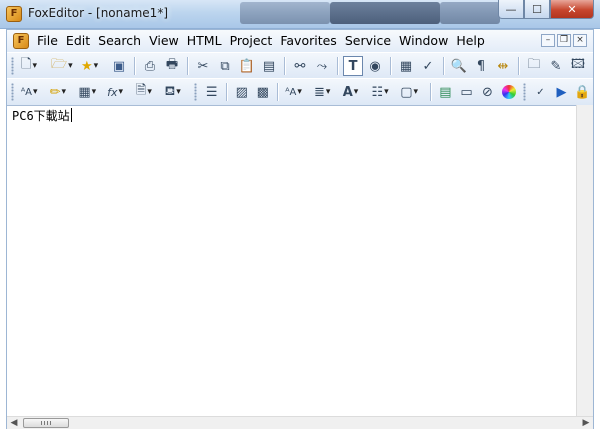 This screenshot has width=600, height=435. I want to click on minimize-button: —, so click(511, 9).